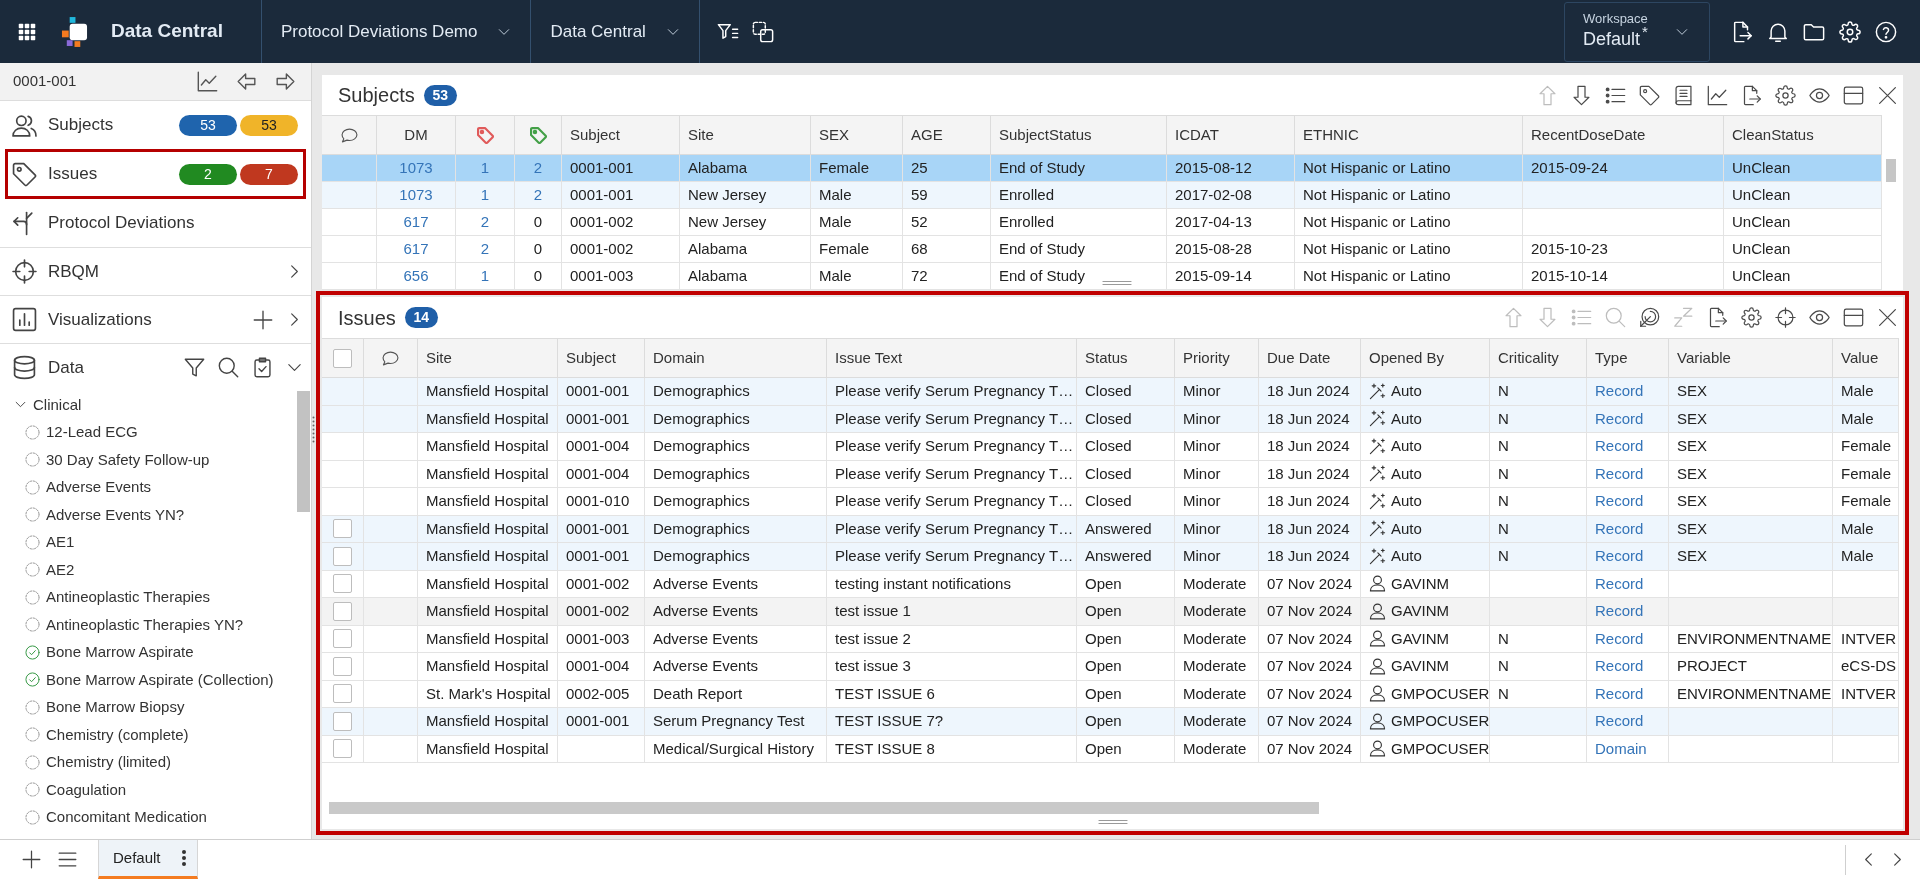 This screenshot has height=879, width=1920. What do you see at coordinates (615, 31) in the screenshot?
I see `breadcrumb-dropdown: Data Central` at bounding box center [615, 31].